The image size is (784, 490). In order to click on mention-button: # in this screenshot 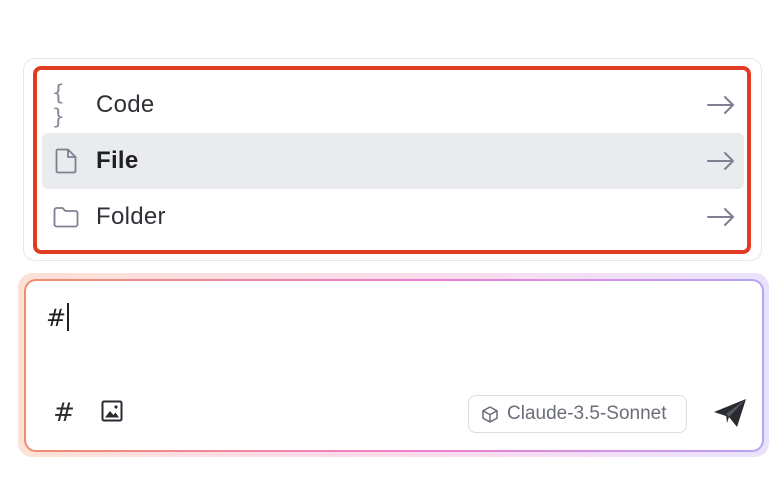, I will do `click(64, 413)`.